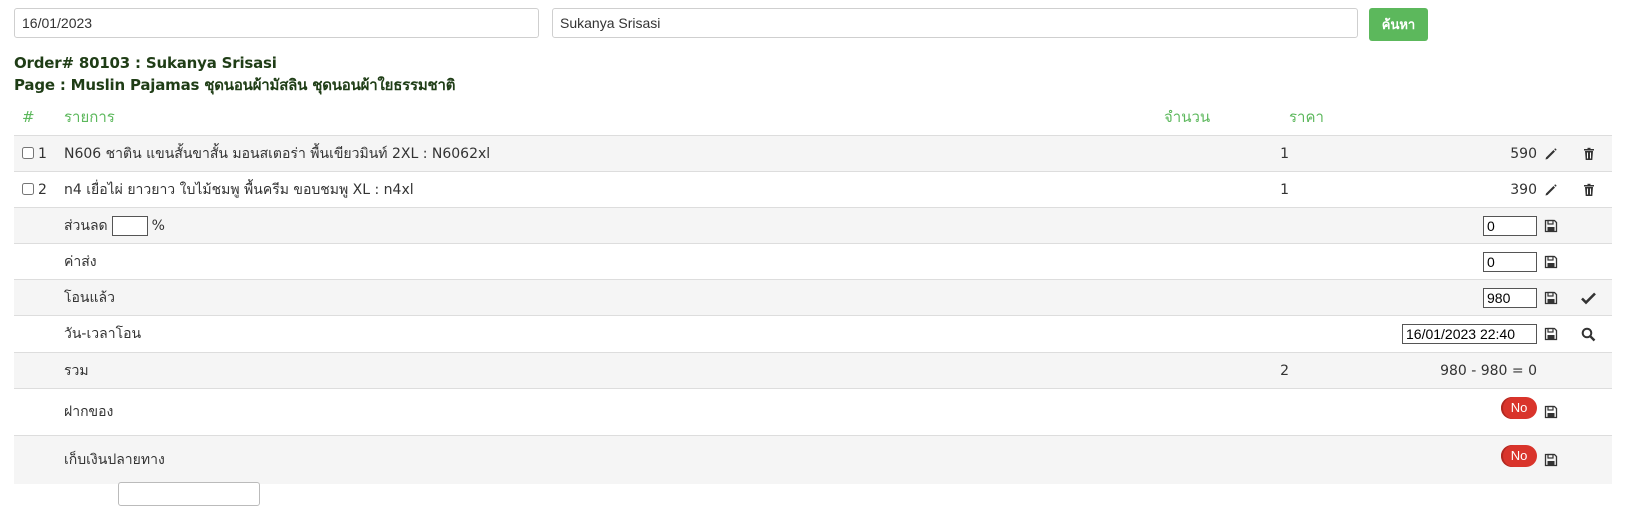  What do you see at coordinates (614, 117) in the screenshot?
I see `col-header-item: รายการ` at bounding box center [614, 117].